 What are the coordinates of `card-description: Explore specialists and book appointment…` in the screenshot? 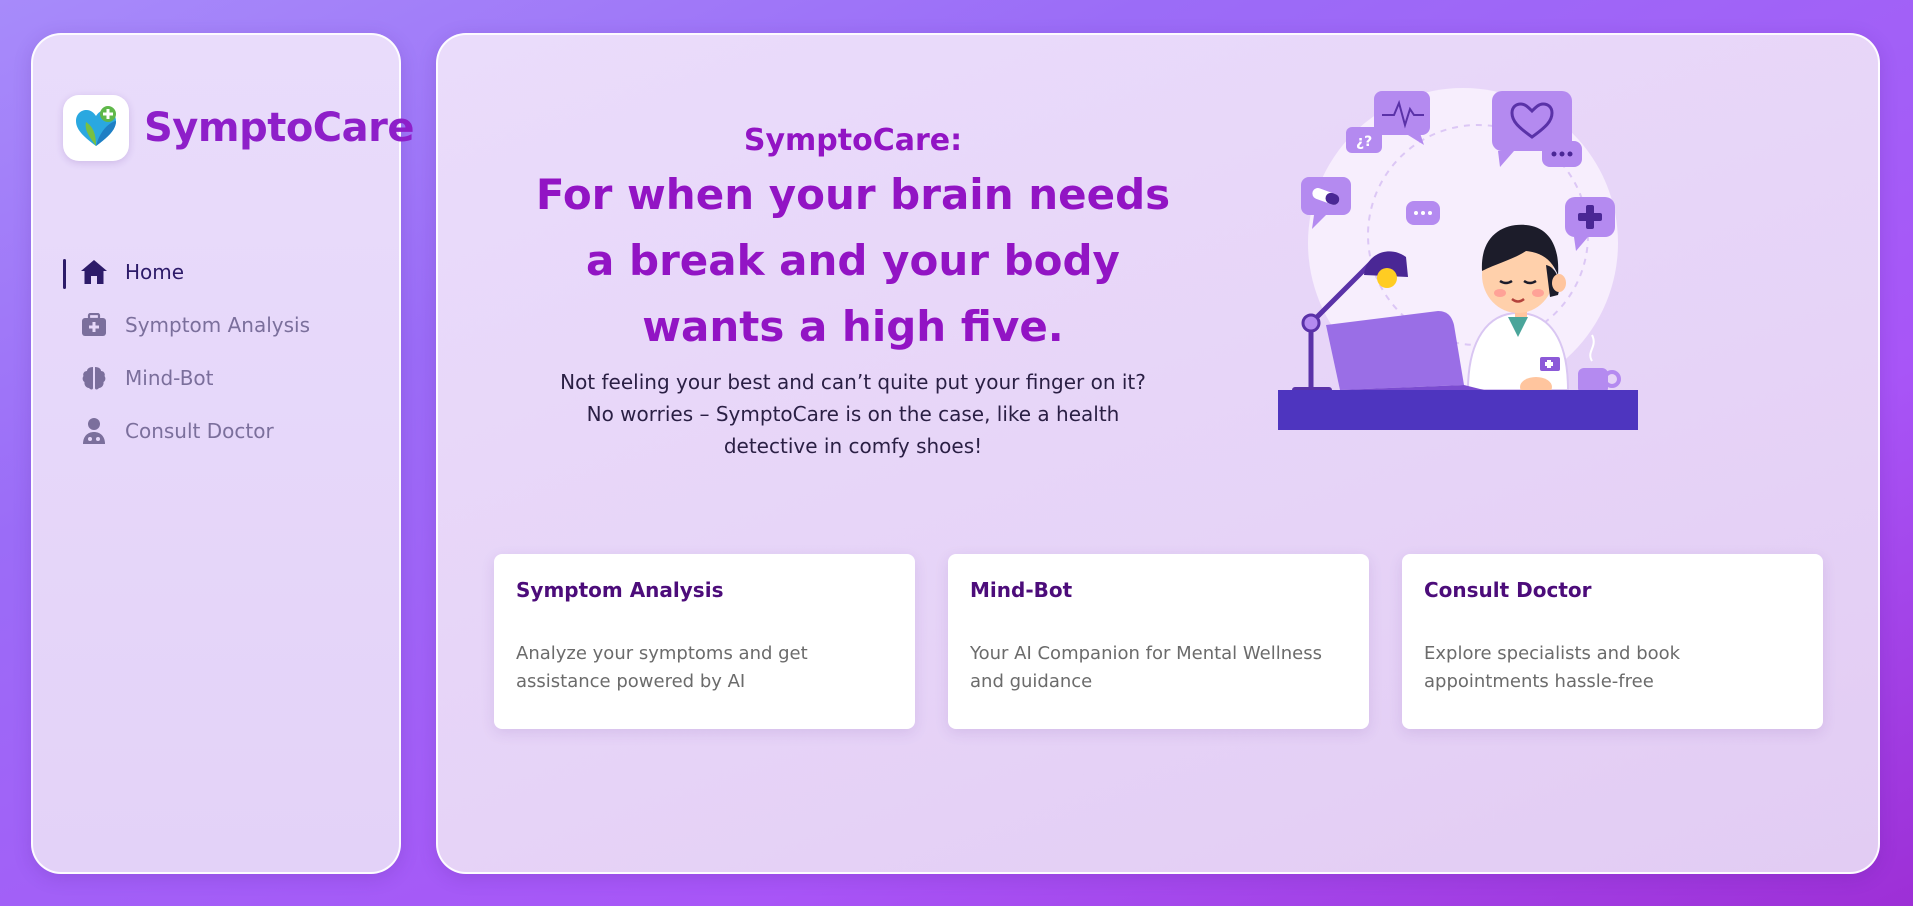 It's located at (1552, 667).